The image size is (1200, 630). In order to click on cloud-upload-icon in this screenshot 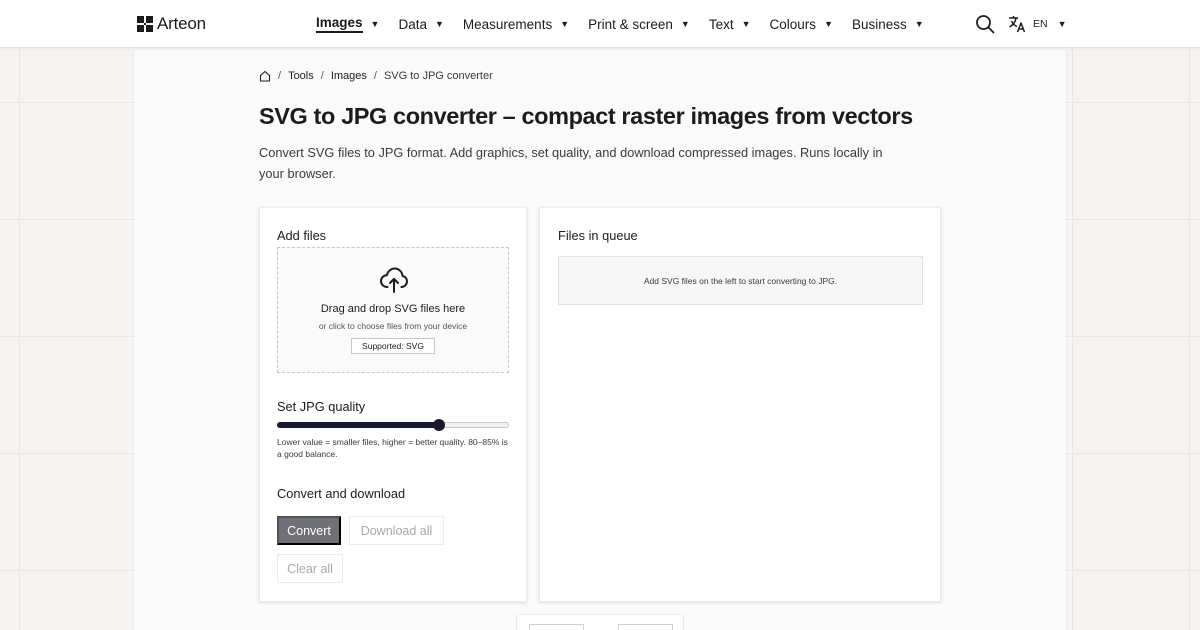, I will do `click(394, 280)`.